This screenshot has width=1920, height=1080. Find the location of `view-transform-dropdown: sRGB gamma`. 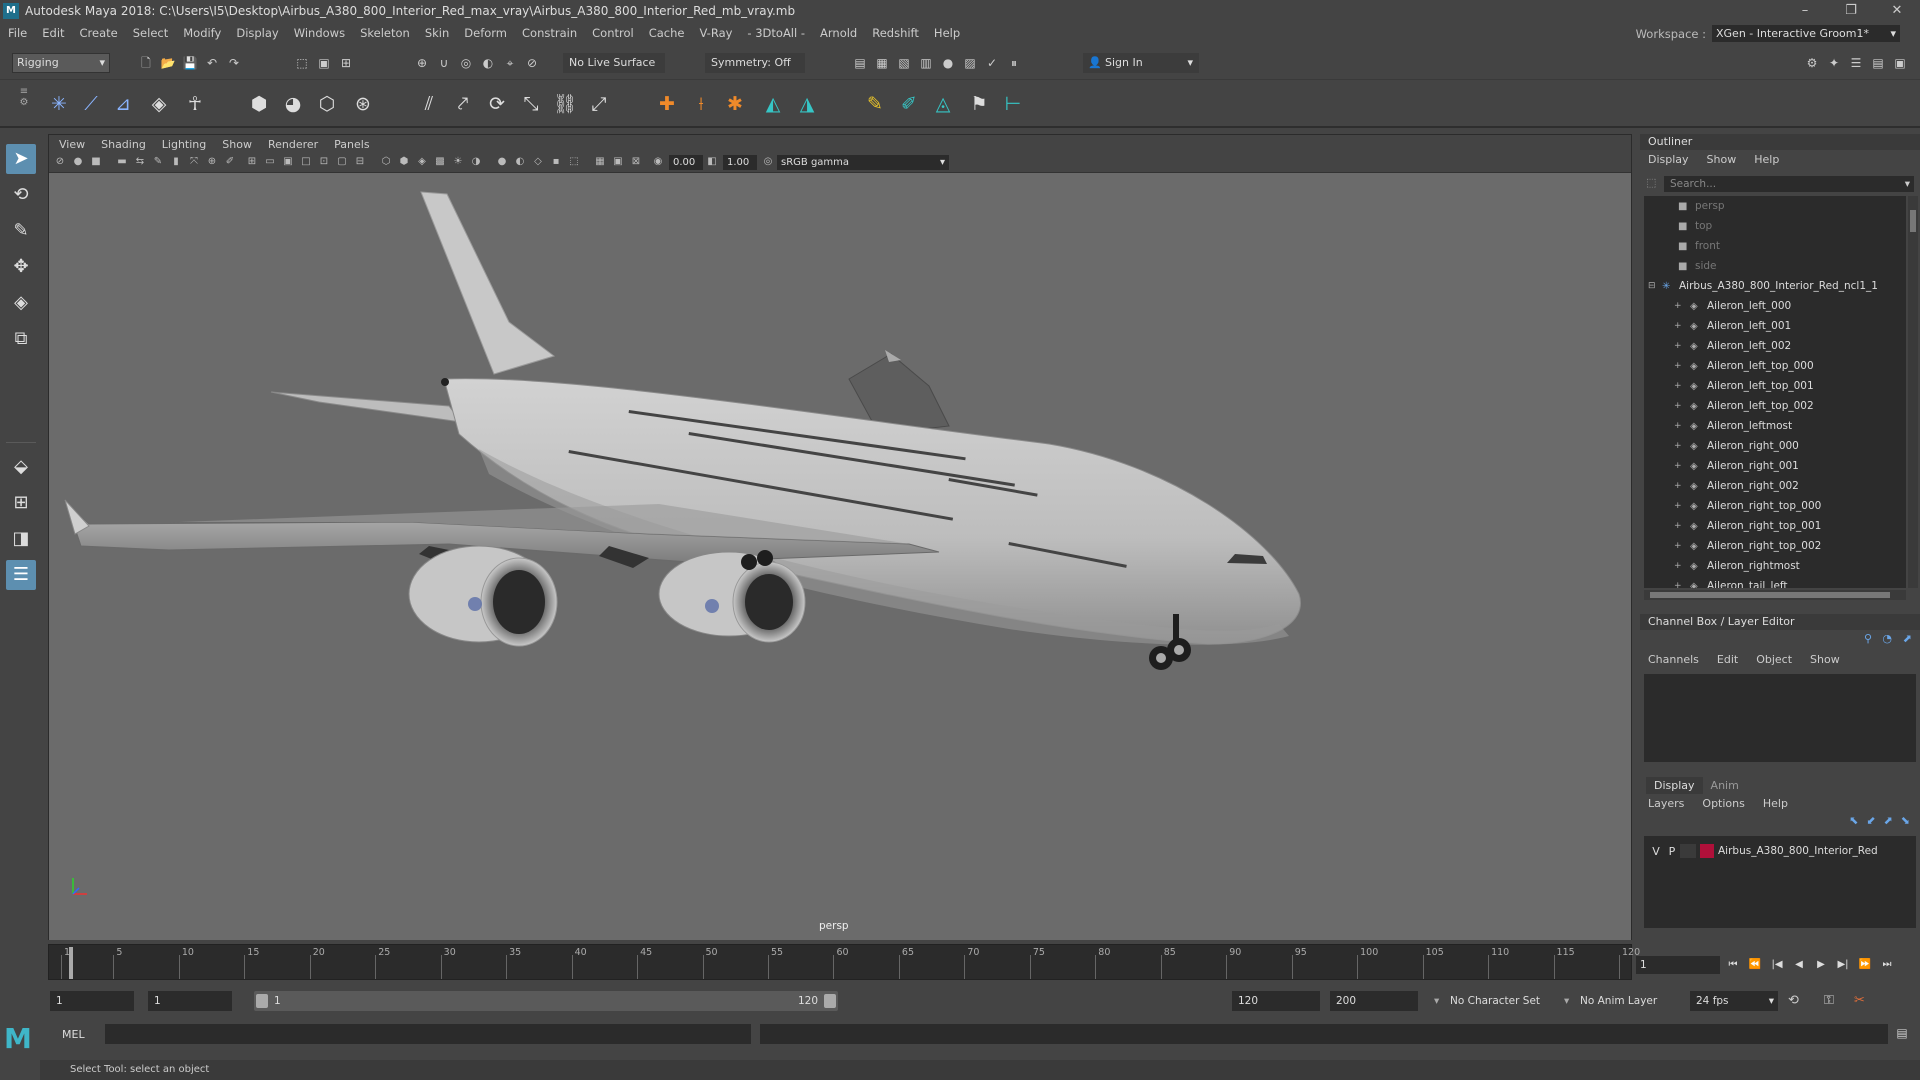

view-transform-dropdown: sRGB gamma is located at coordinates (863, 162).